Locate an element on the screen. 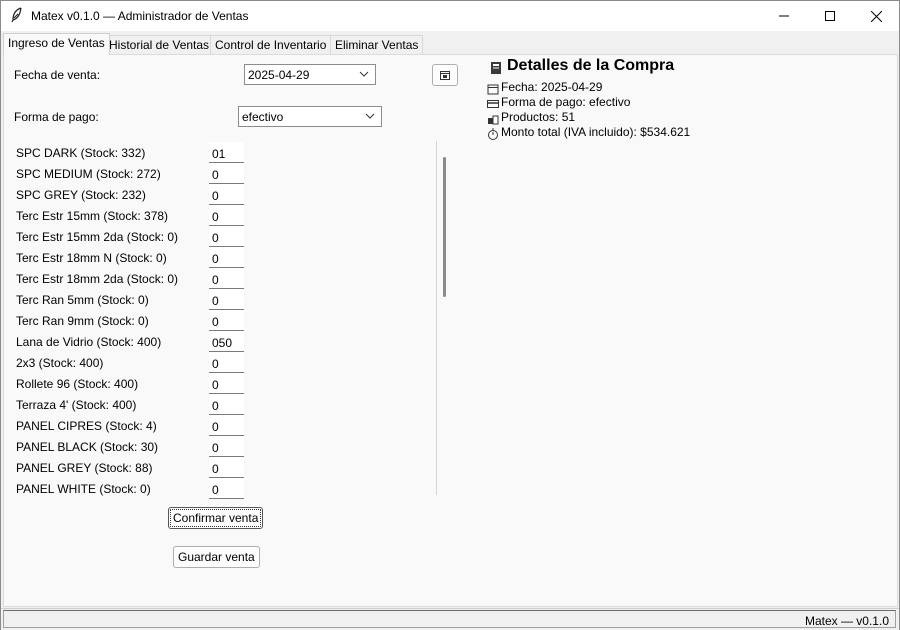 The width and height of the screenshot is (900, 630). product-label: Terc Estr 15mm 2da (Stock: 0) is located at coordinates (97, 237).